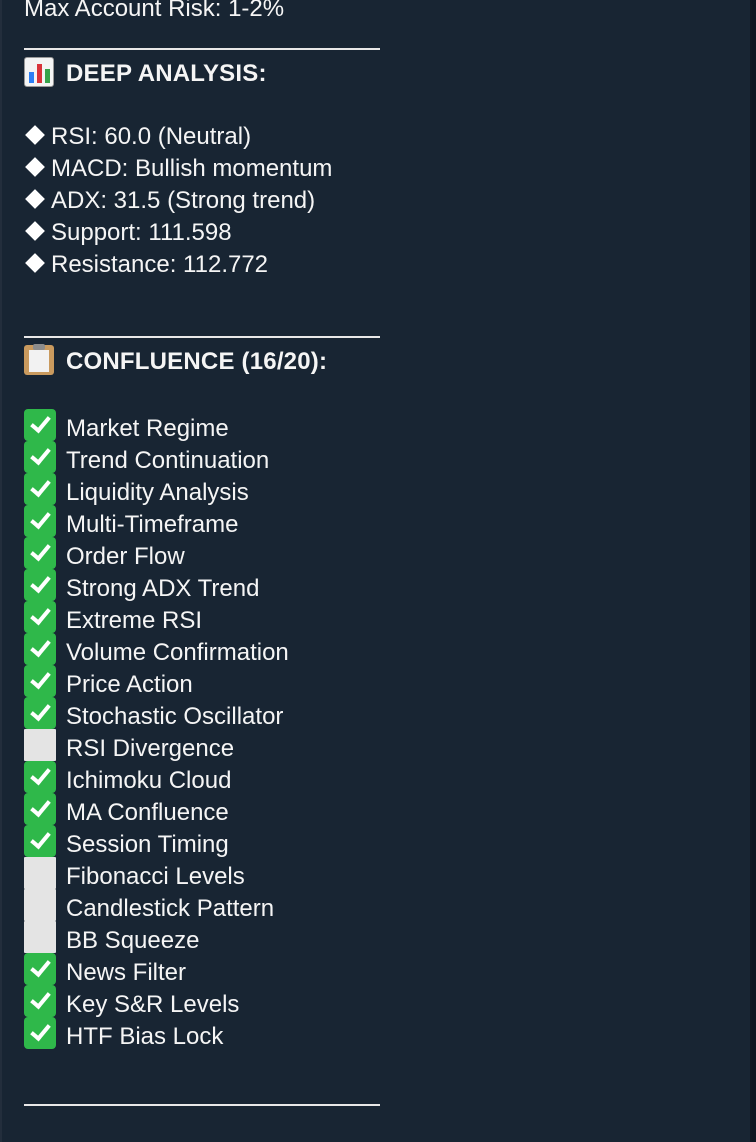 The height and width of the screenshot is (1142, 756). What do you see at coordinates (133, 940) in the screenshot?
I see `confluence-item-label: BB Squeeze` at bounding box center [133, 940].